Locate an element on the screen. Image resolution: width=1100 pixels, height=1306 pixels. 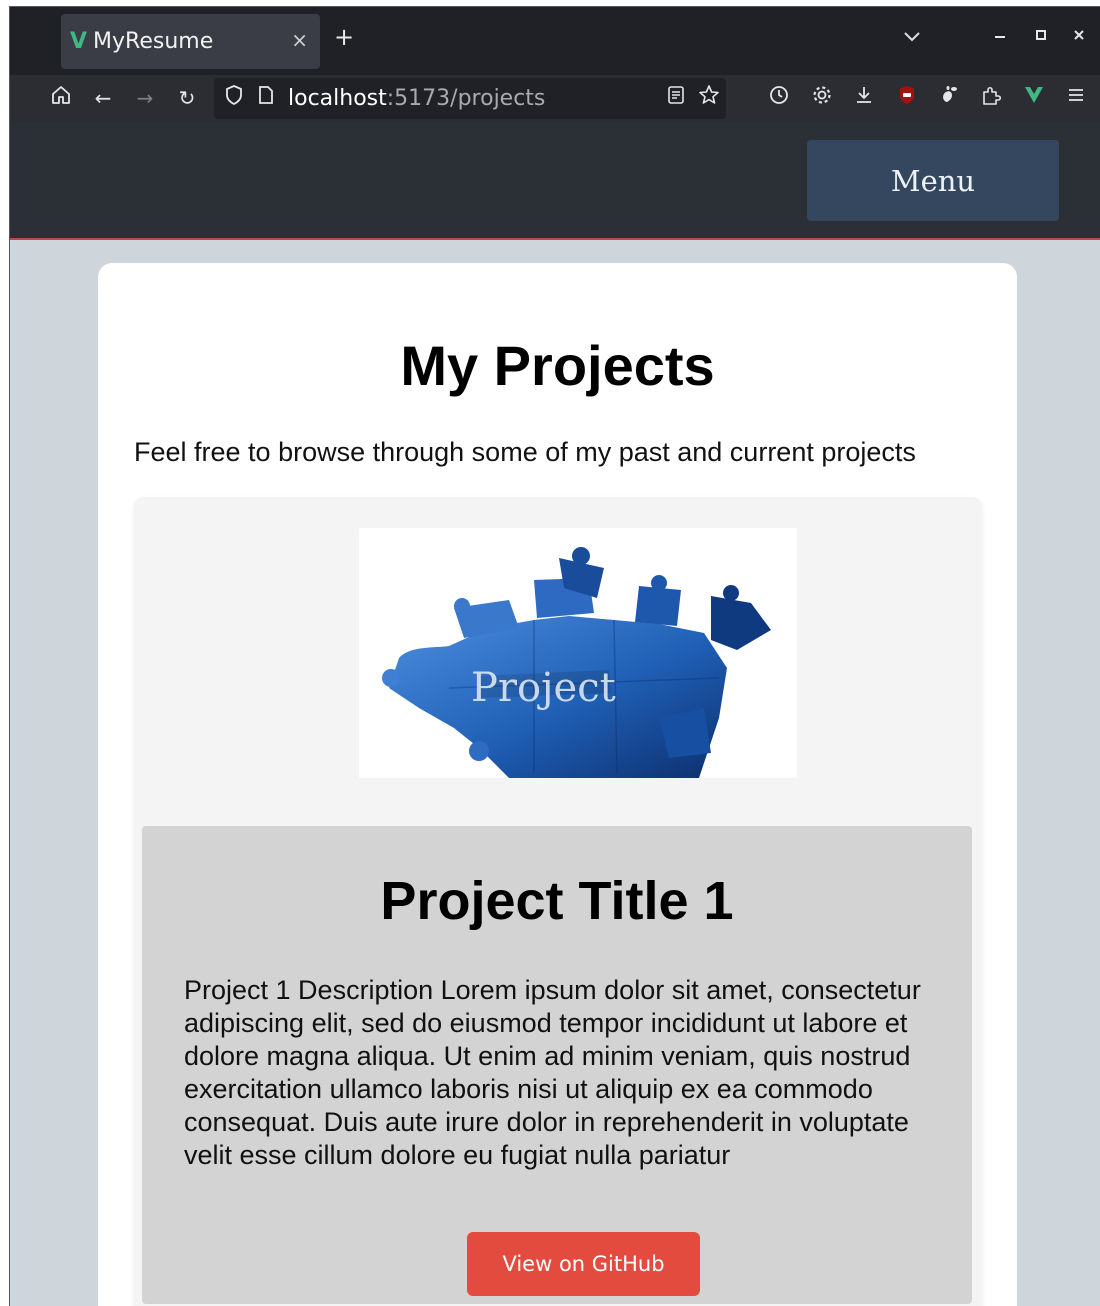
project-title: Project Title 1 is located at coordinates (557, 901).